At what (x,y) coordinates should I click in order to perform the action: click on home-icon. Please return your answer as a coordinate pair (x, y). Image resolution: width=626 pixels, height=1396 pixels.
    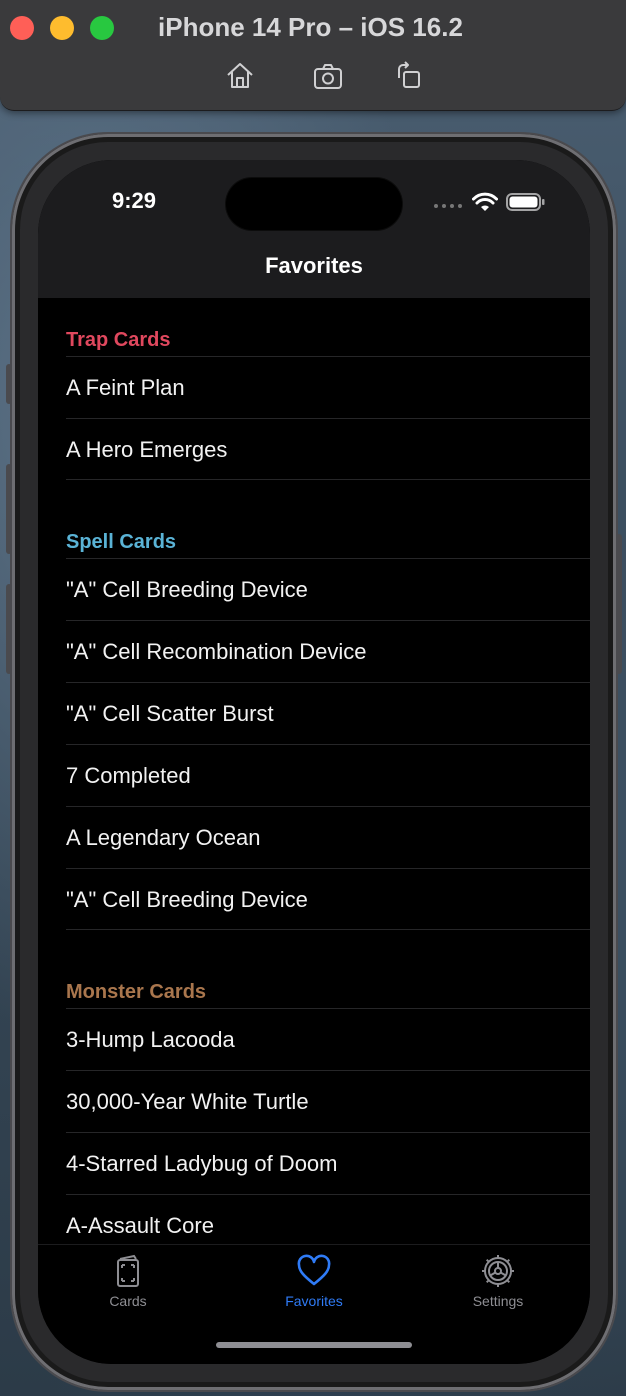
    Looking at the image, I should click on (240, 75).